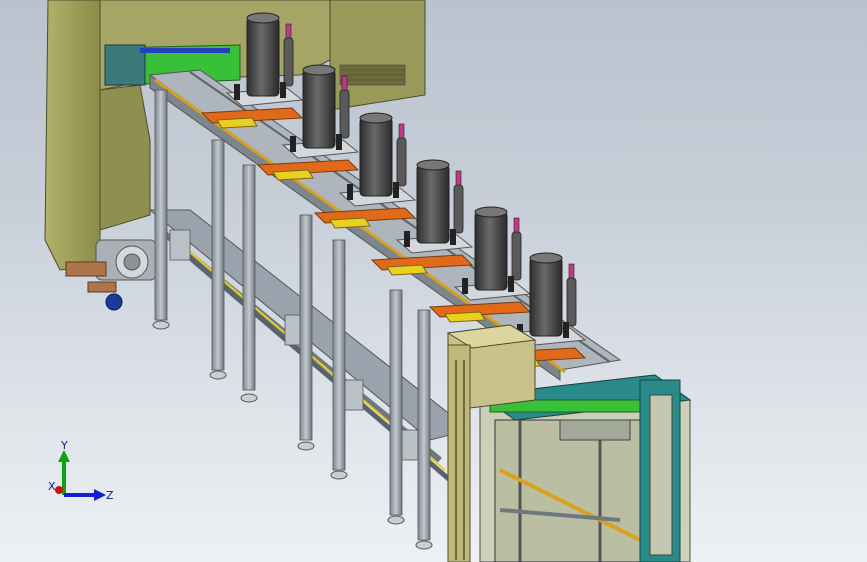 This screenshot has height=562, width=867. I want to click on z-axis-label: Z, so click(110, 495).